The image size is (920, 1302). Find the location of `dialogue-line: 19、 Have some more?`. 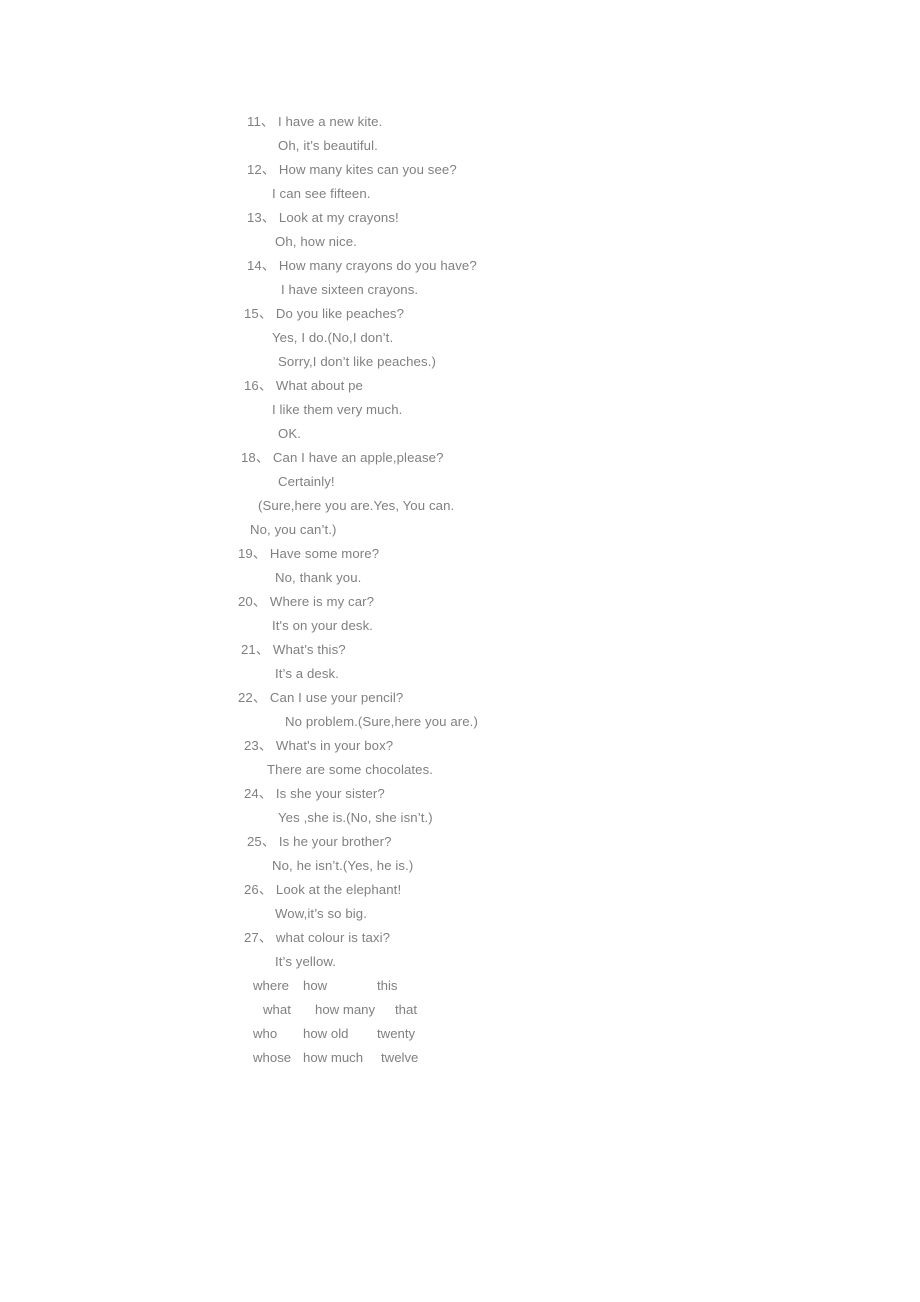

dialogue-line: 19、 Have some more? is located at coordinates (309, 553).